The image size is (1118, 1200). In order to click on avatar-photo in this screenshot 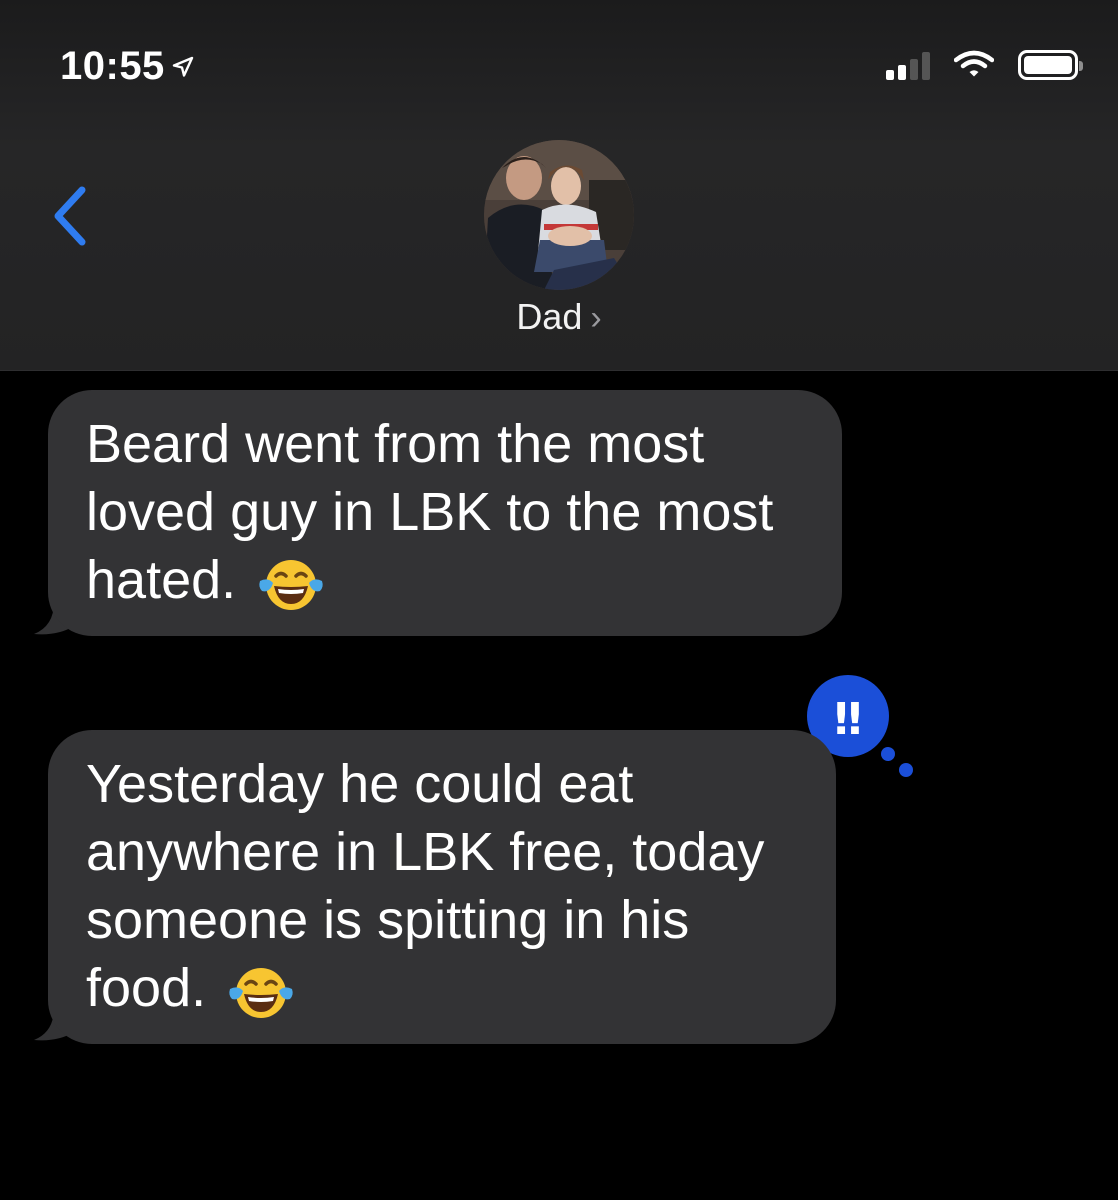, I will do `click(559, 215)`.